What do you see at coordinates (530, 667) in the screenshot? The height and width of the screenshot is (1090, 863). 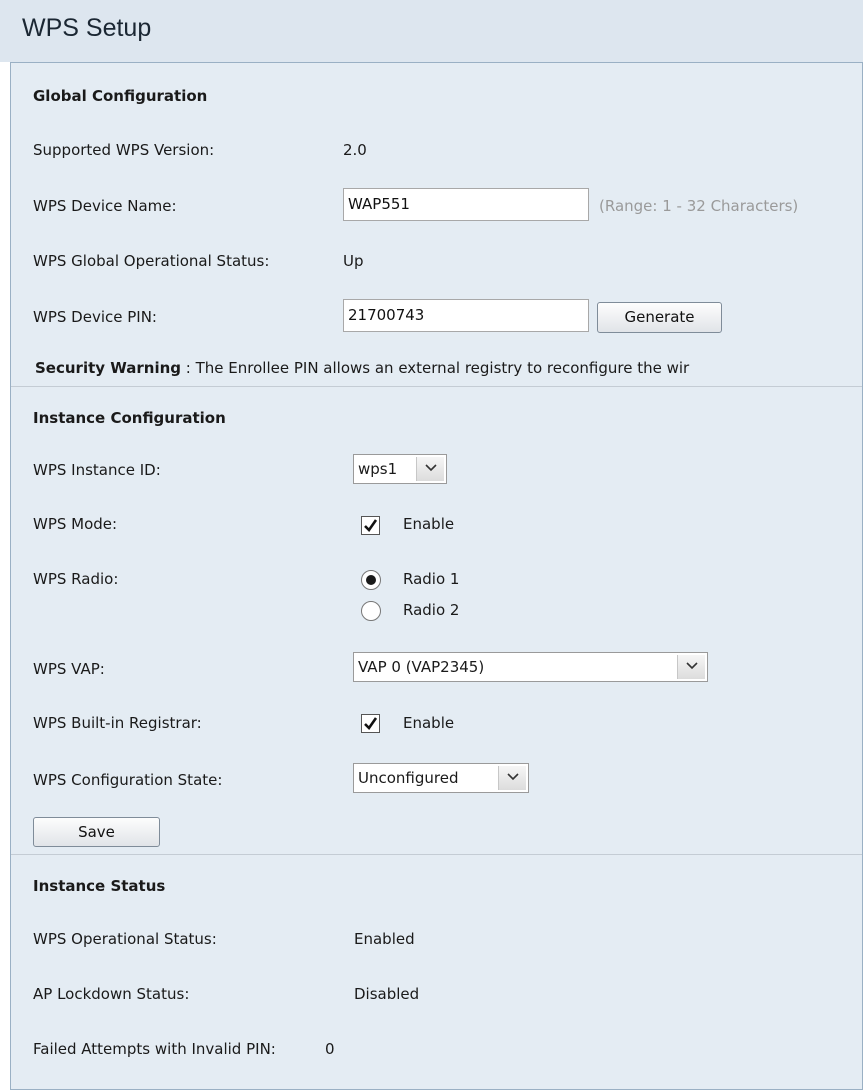 I see `wps-vap-select: VAP 0 (VAP2345)` at bounding box center [530, 667].